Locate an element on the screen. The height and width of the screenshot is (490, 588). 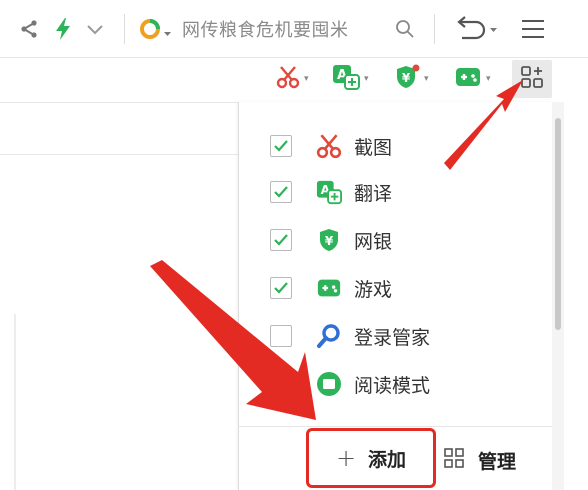
search-icon is located at coordinates (405, 29).